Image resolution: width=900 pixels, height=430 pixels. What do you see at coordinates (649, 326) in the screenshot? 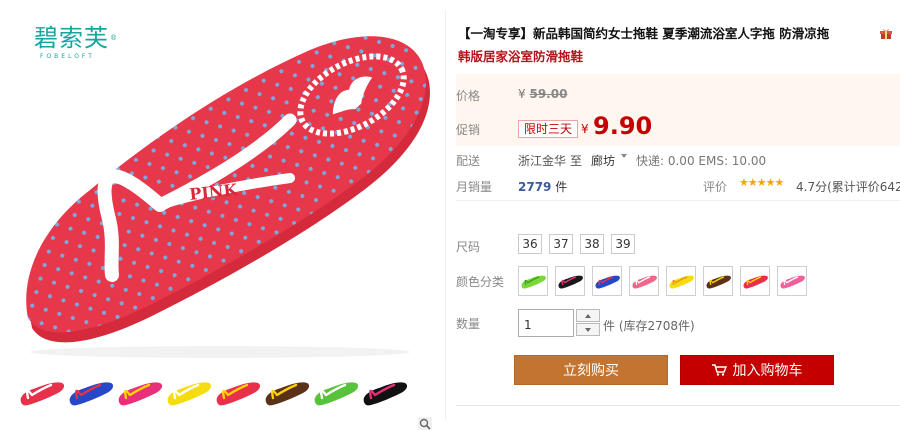
I see `stock-text: 件 (库存2708件)` at bounding box center [649, 326].